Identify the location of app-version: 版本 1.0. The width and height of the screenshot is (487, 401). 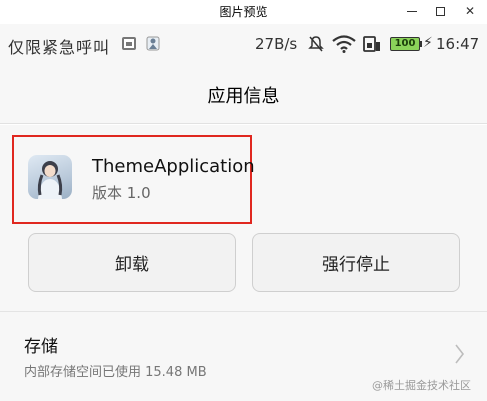
(121, 193).